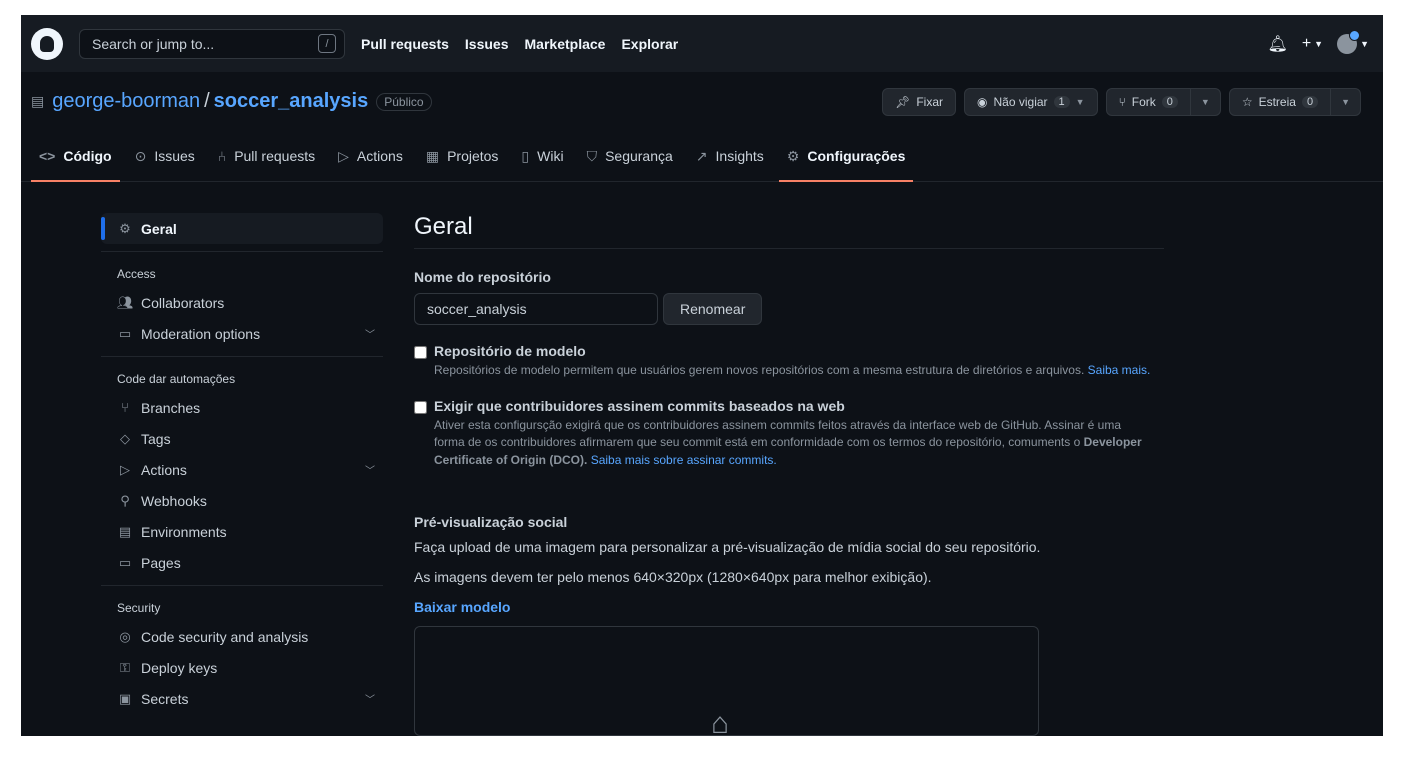 Image resolution: width=1405 pixels, height=768 pixels. I want to click on graph-icon: ↗, so click(701, 155).